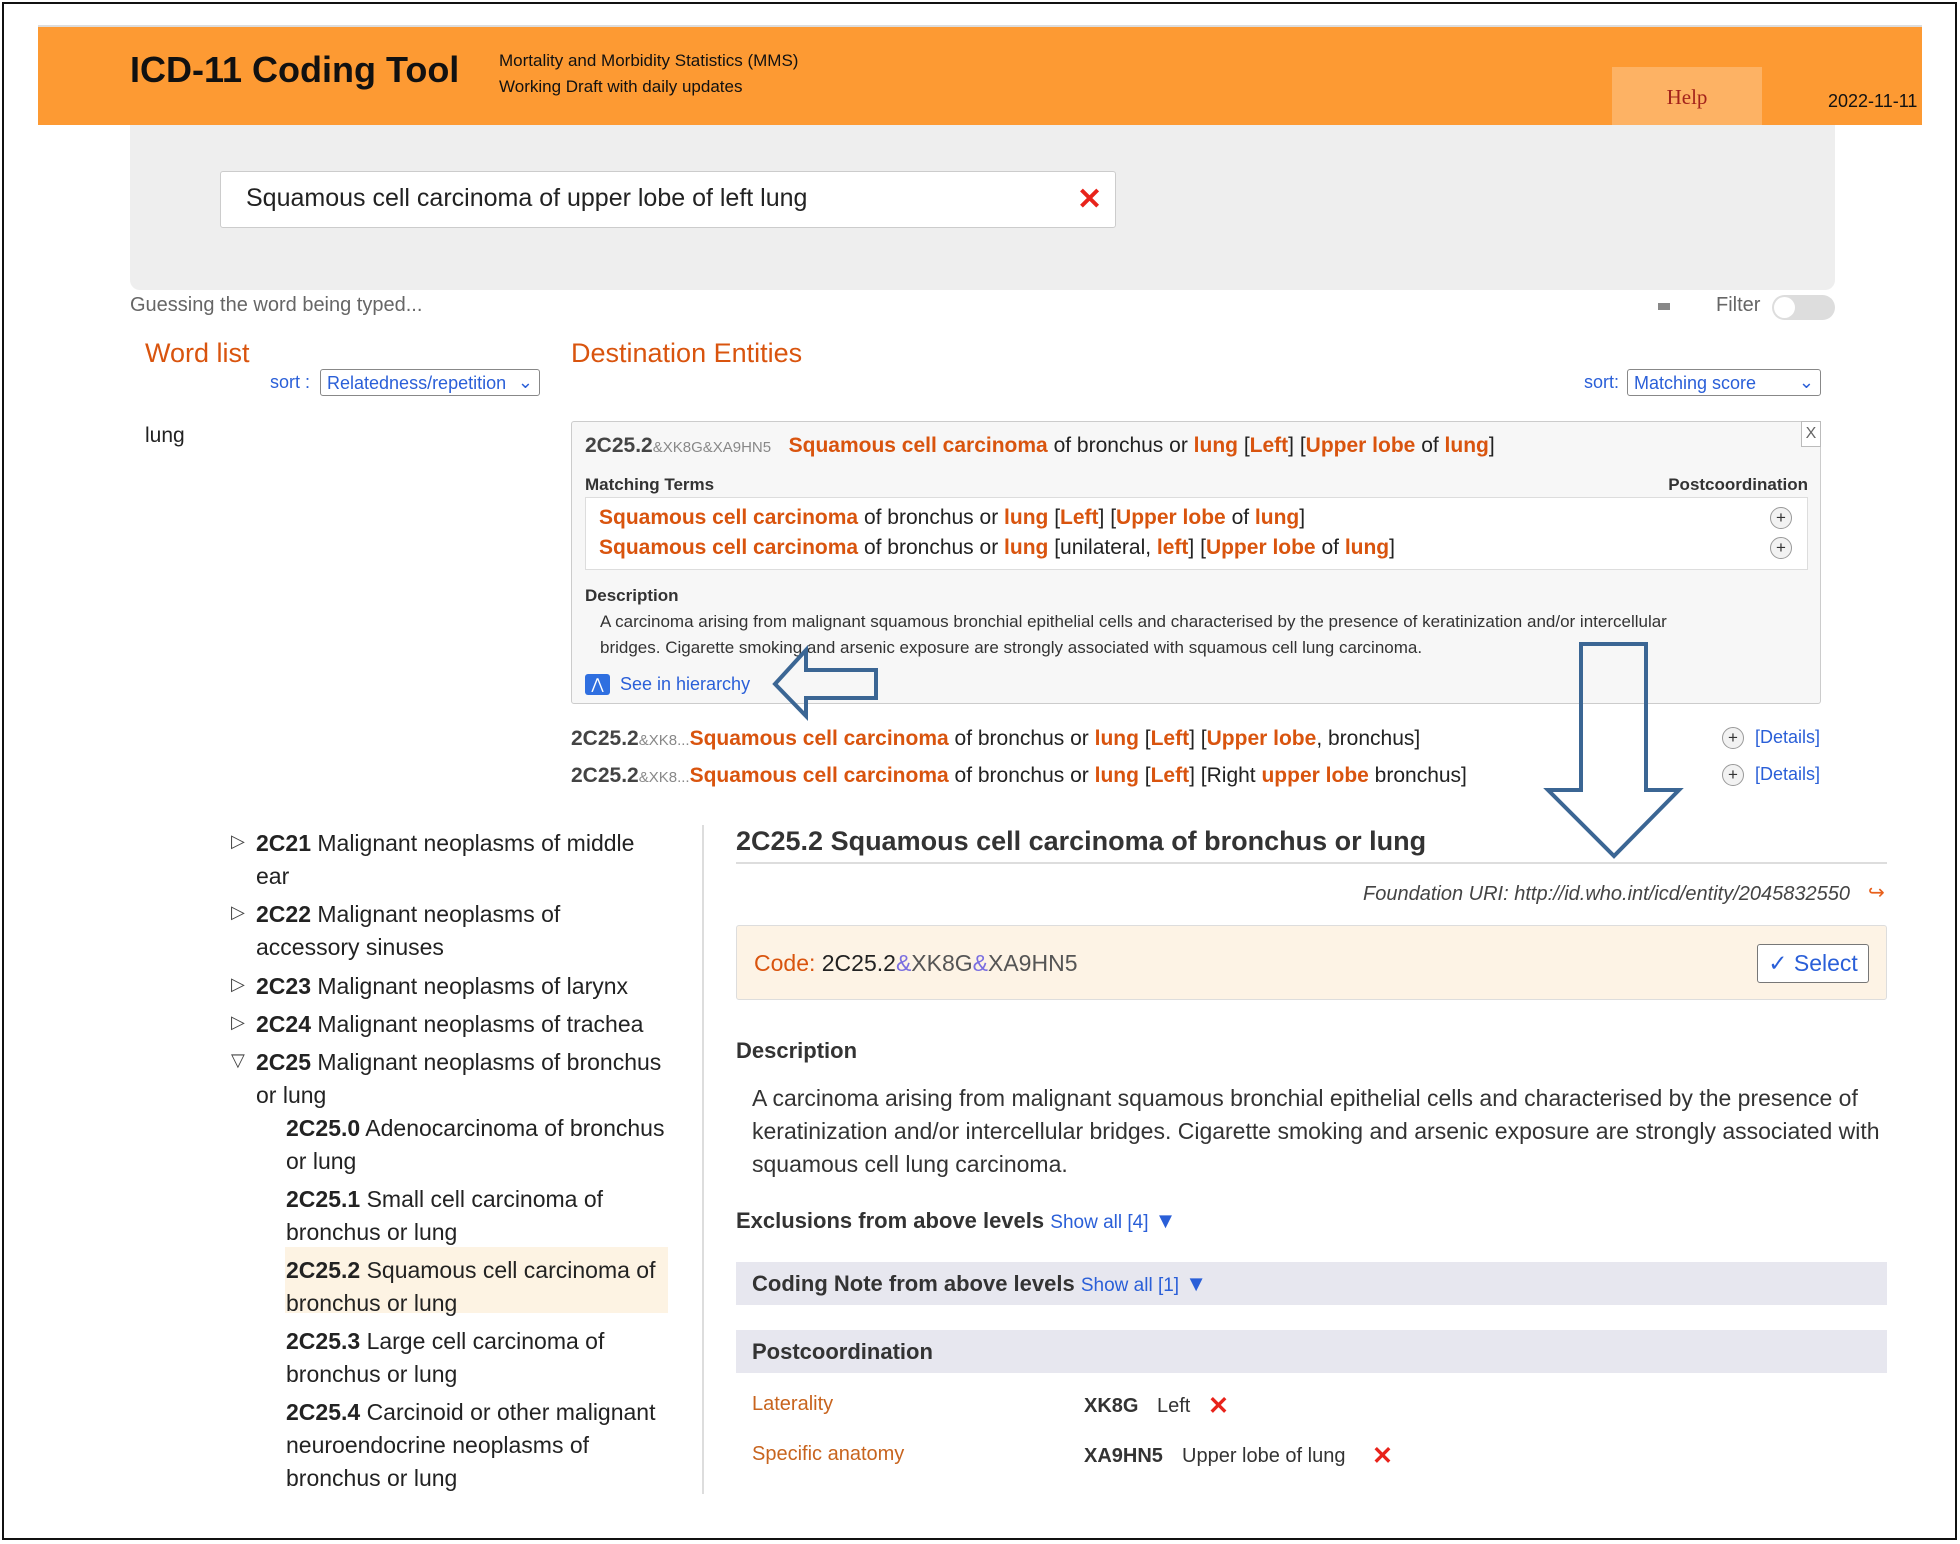  What do you see at coordinates (1876, 892) in the screenshot?
I see `external-link-icon: ↪` at bounding box center [1876, 892].